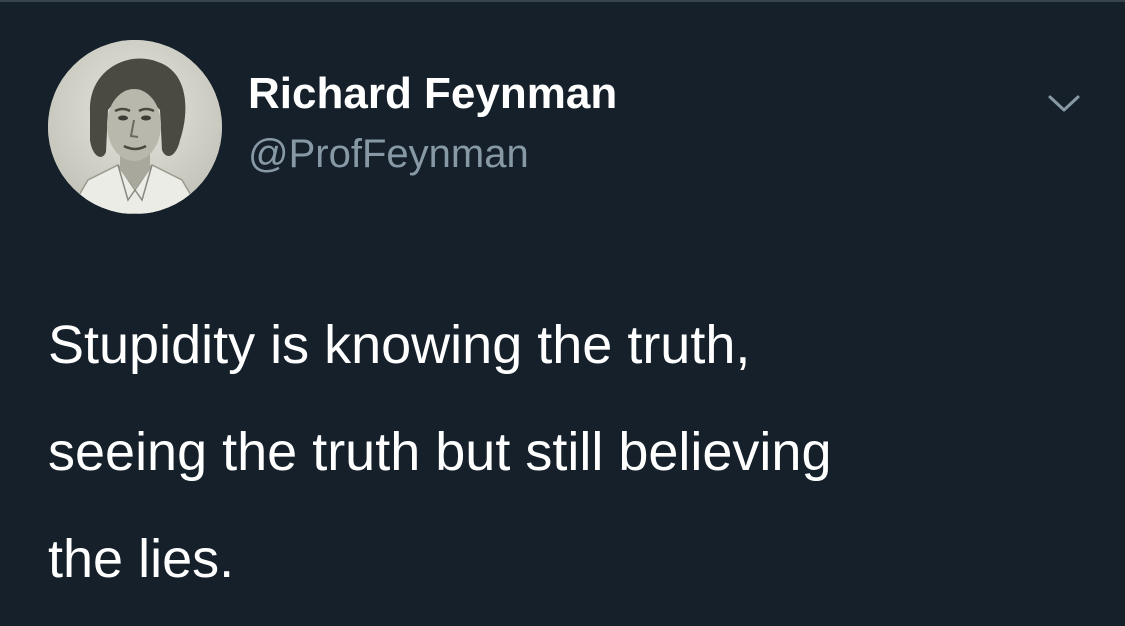 Image resolution: width=1125 pixels, height=626 pixels. Describe the element at coordinates (432, 94) in the screenshot. I see `author-display-name: Richard Feynman` at that location.